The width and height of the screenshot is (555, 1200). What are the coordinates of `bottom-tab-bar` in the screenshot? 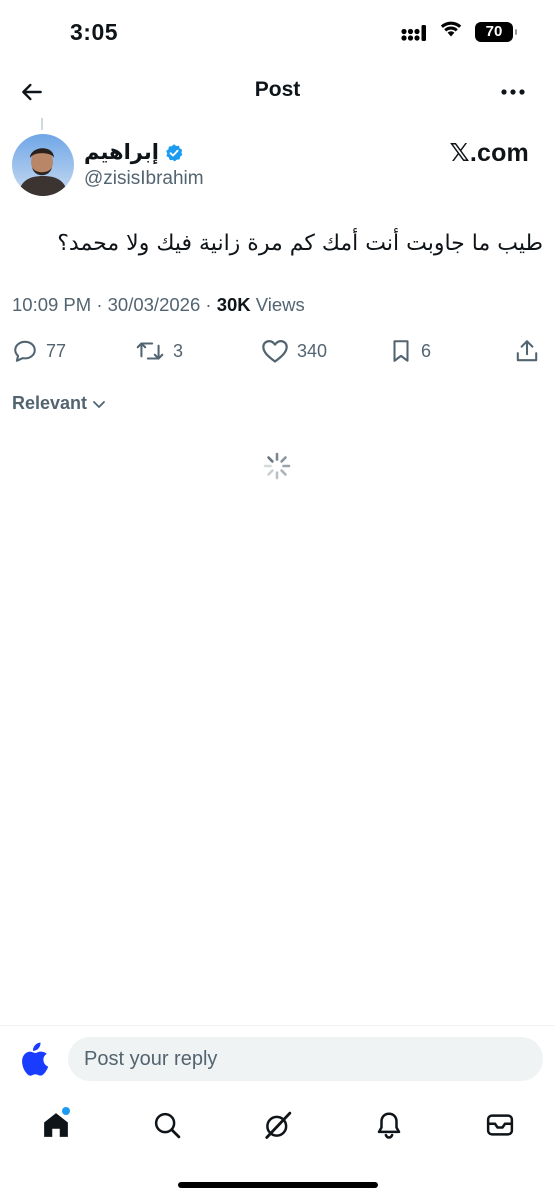 It's located at (277, 1125).